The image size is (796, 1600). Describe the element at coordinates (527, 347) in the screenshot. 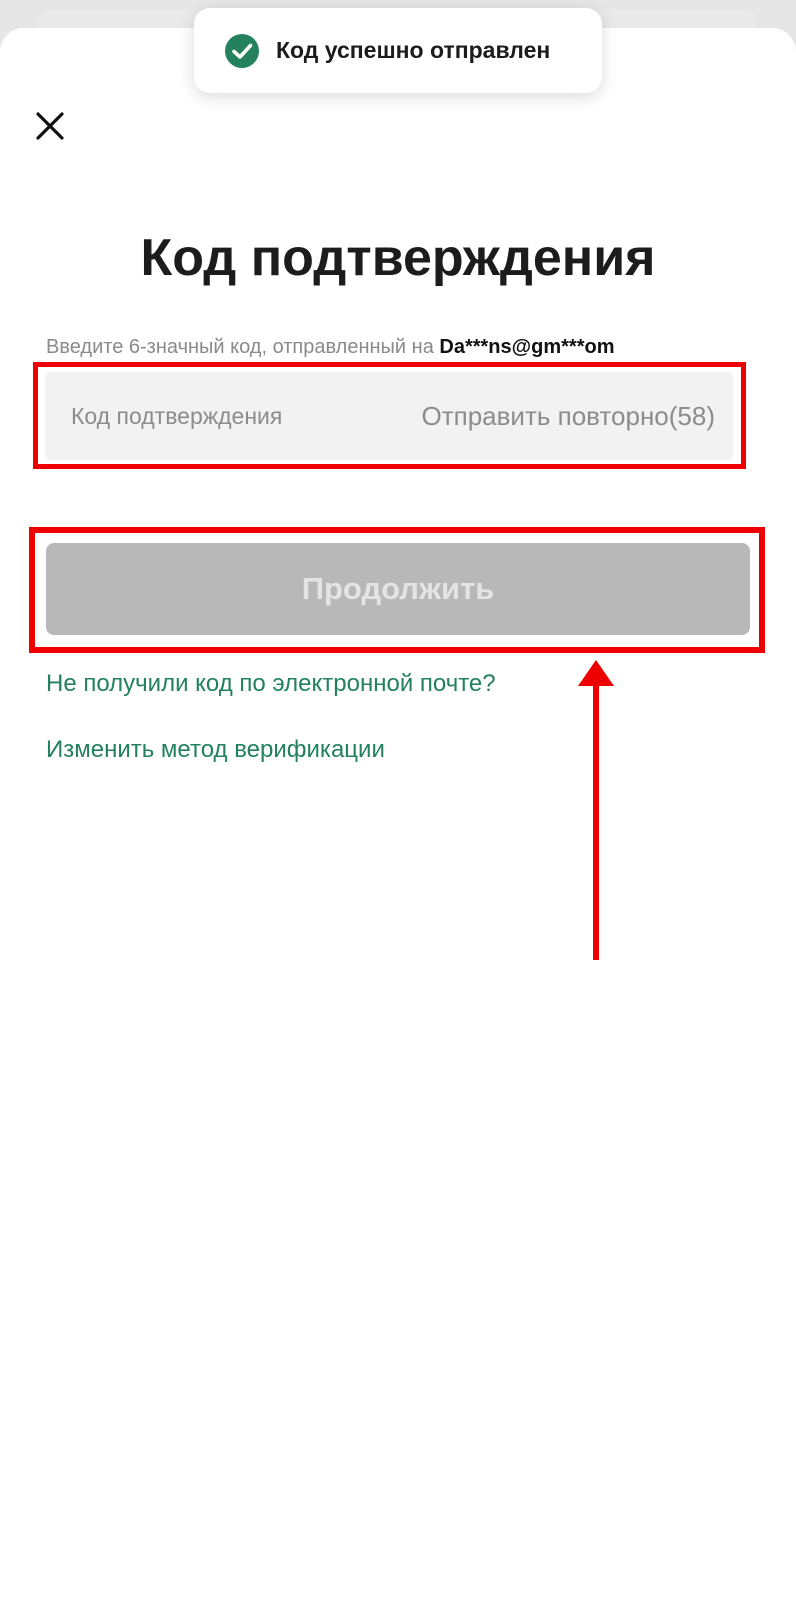

I see `masked-email: Da***ns@gm***om` at that location.